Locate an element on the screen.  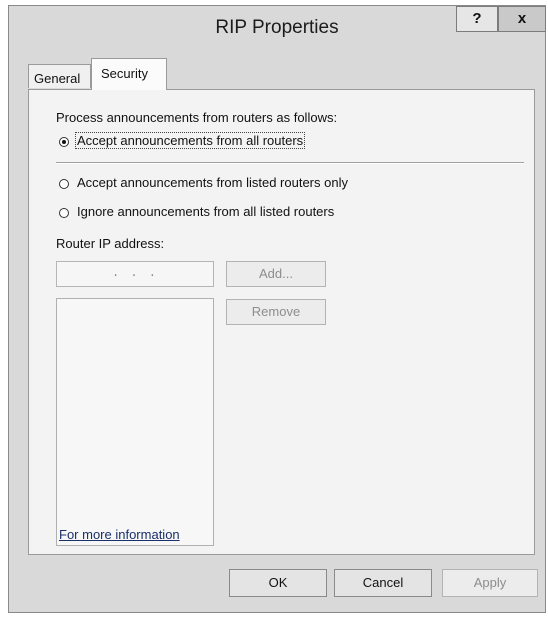
more-information-link: For more information is located at coordinates (119, 534).